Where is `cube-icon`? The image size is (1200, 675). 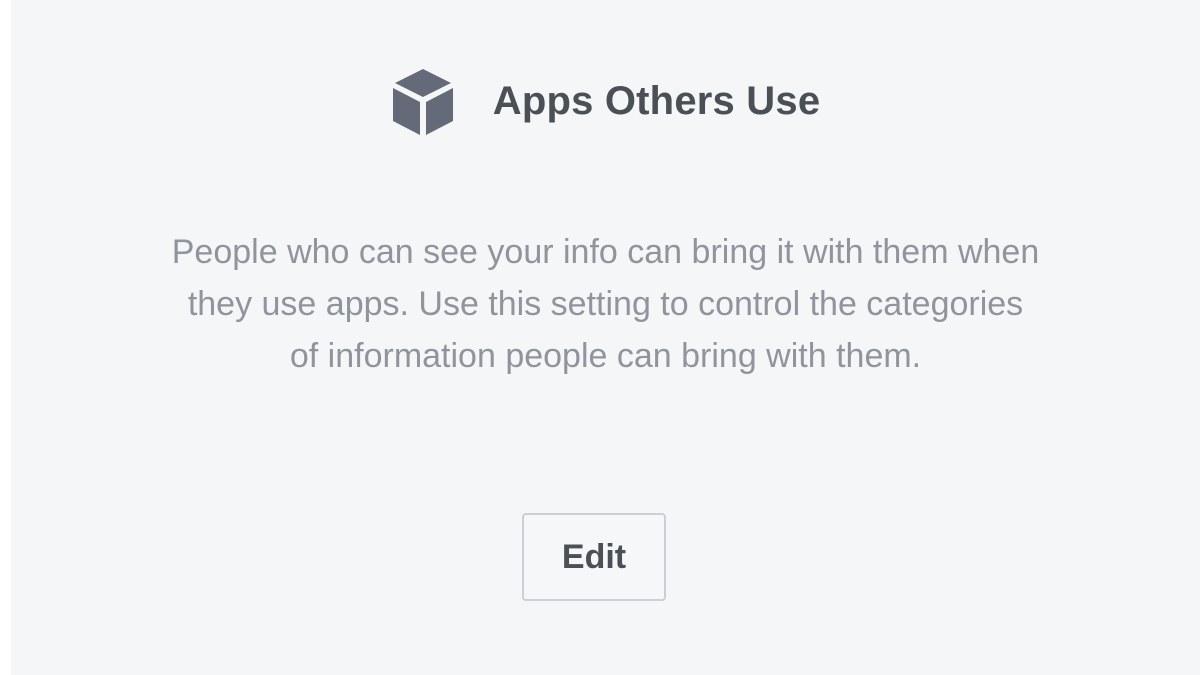 cube-icon is located at coordinates (423, 102).